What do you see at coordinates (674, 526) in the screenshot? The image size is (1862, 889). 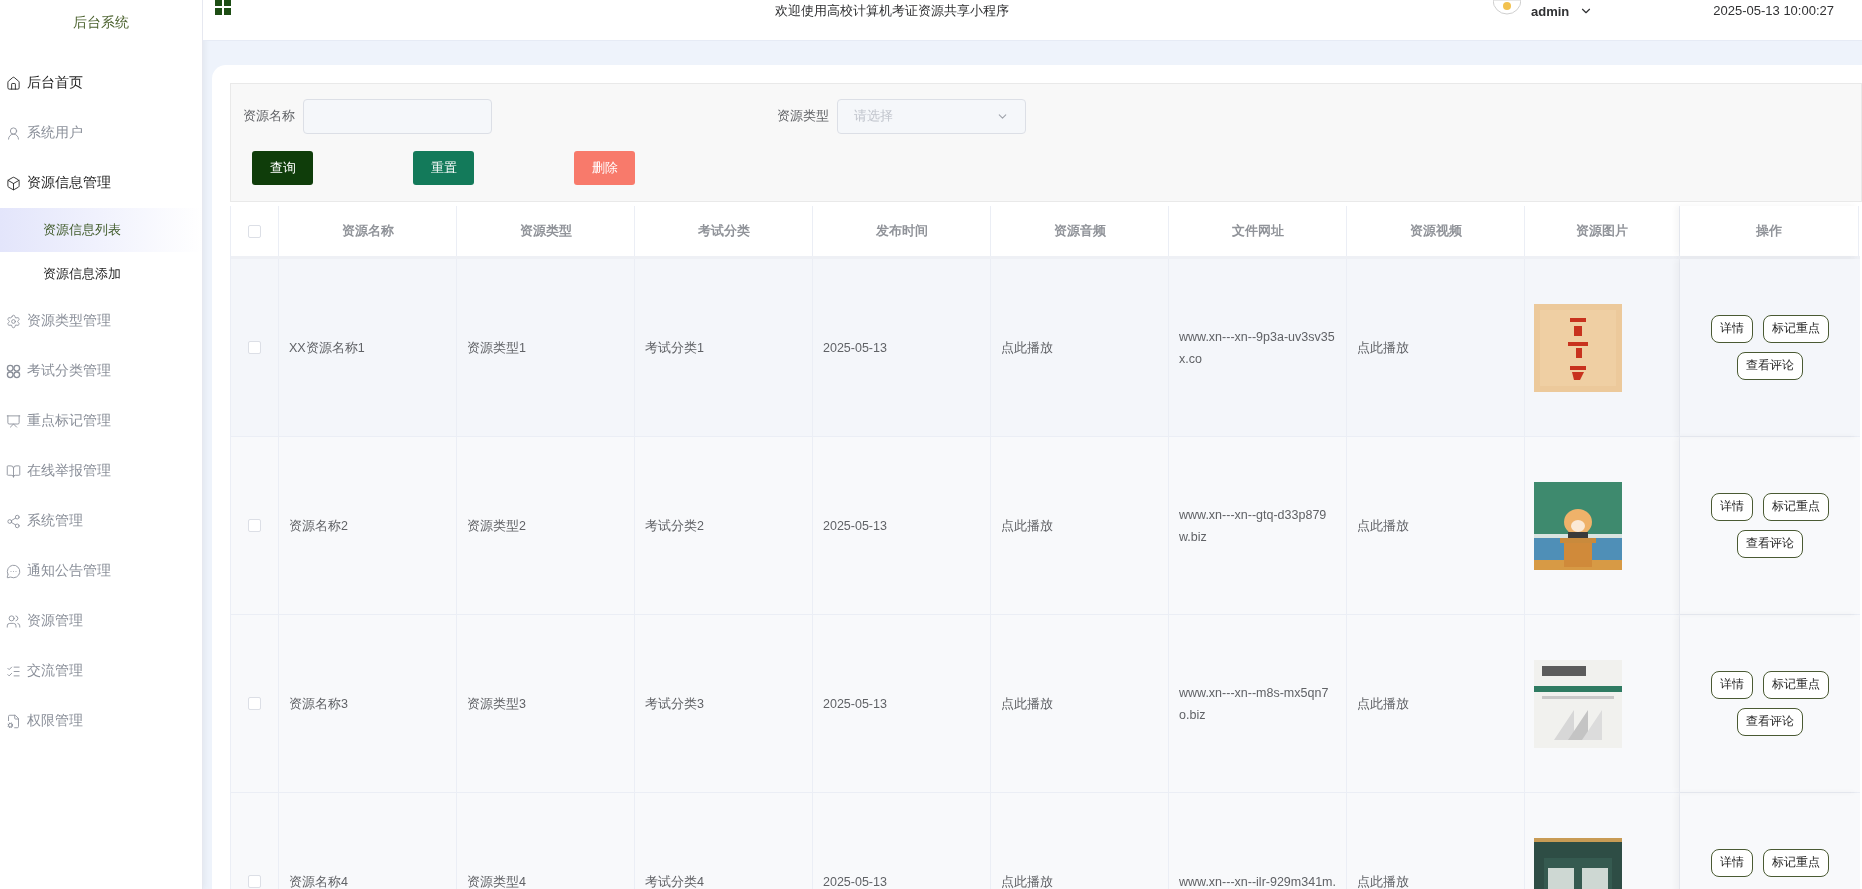 I see `exam-category: 考试分类2` at bounding box center [674, 526].